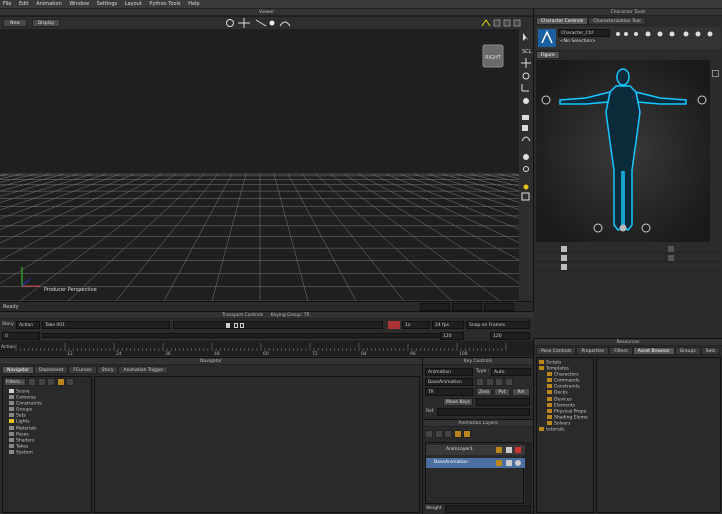 The width and height of the screenshot is (722, 514). What do you see at coordinates (498, 325) in the screenshot?
I see `snap-dropdown: Snap on Frames` at bounding box center [498, 325].